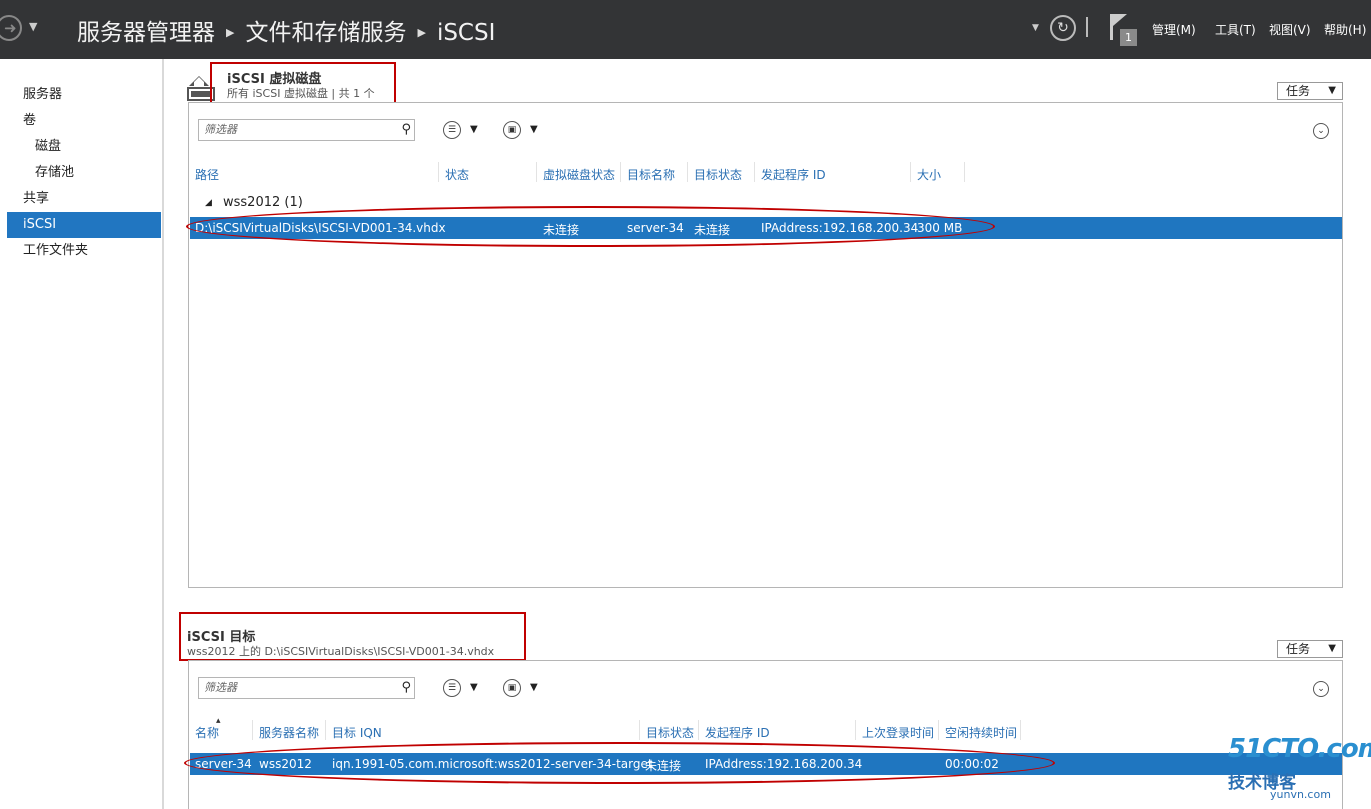 The image size is (1371, 809). I want to click on notifications-flag-icon: 1, so click(1123, 30).